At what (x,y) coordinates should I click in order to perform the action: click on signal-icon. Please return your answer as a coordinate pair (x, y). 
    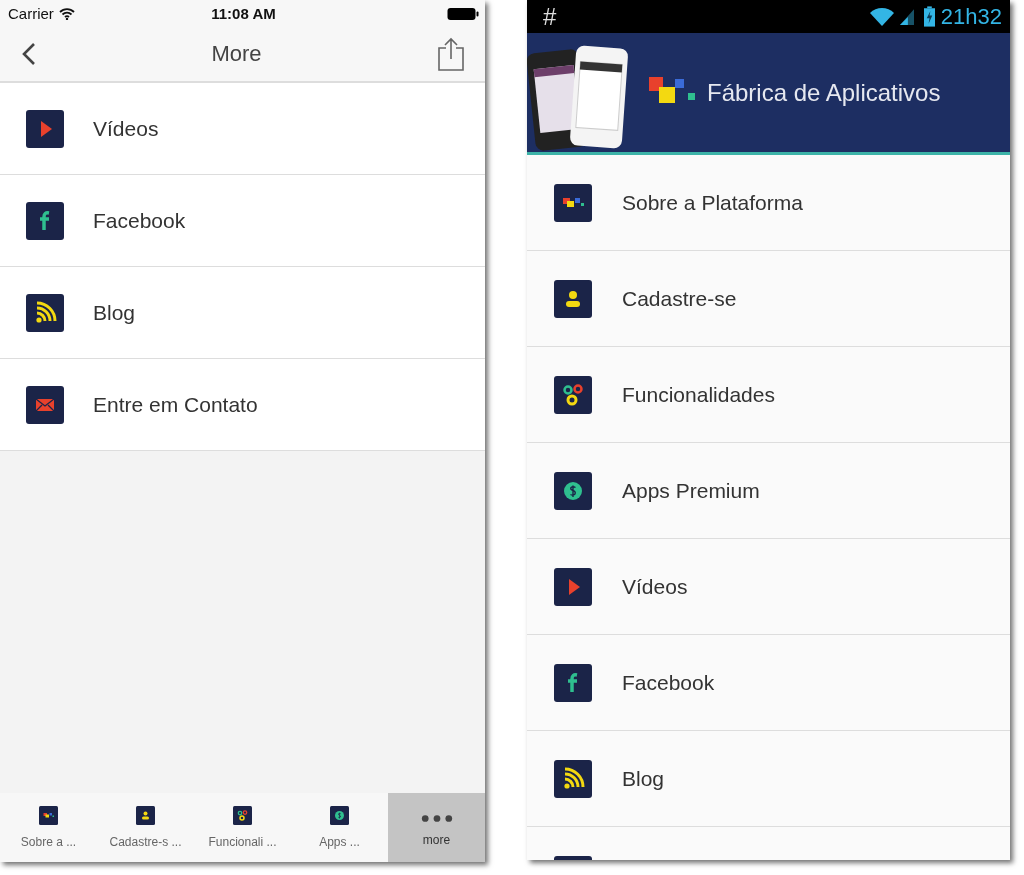
    Looking at the image, I should click on (906, 16).